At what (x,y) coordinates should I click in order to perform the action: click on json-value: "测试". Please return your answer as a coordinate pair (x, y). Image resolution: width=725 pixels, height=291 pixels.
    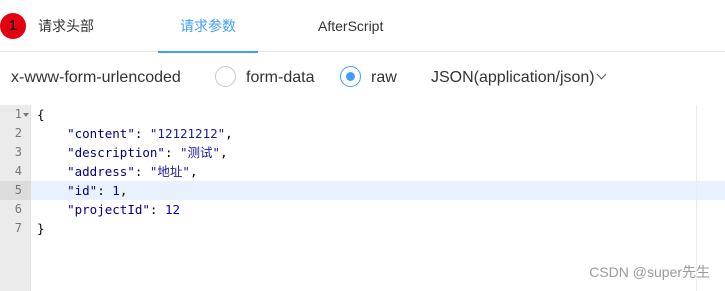
    Looking at the image, I should click on (200, 152).